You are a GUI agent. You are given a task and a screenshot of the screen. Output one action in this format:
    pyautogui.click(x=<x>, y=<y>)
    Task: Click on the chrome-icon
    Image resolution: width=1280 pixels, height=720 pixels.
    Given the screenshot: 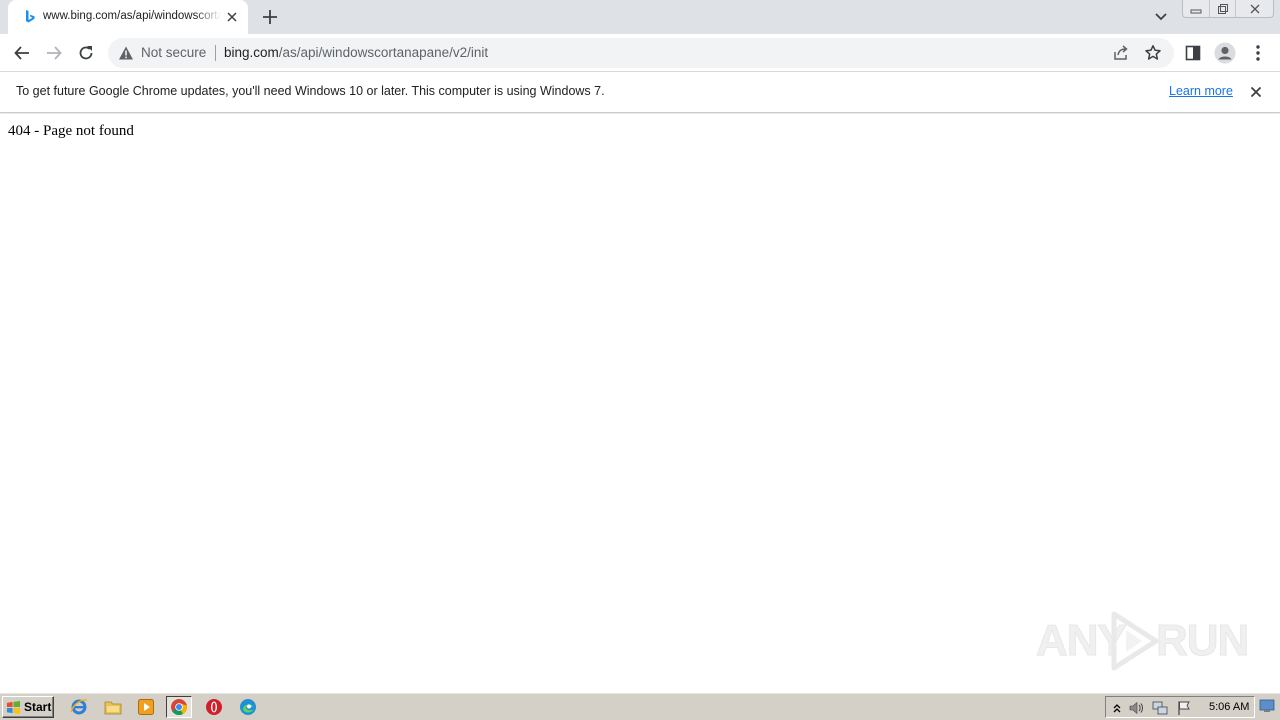 What is the action you would take?
    pyautogui.click(x=179, y=707)
    